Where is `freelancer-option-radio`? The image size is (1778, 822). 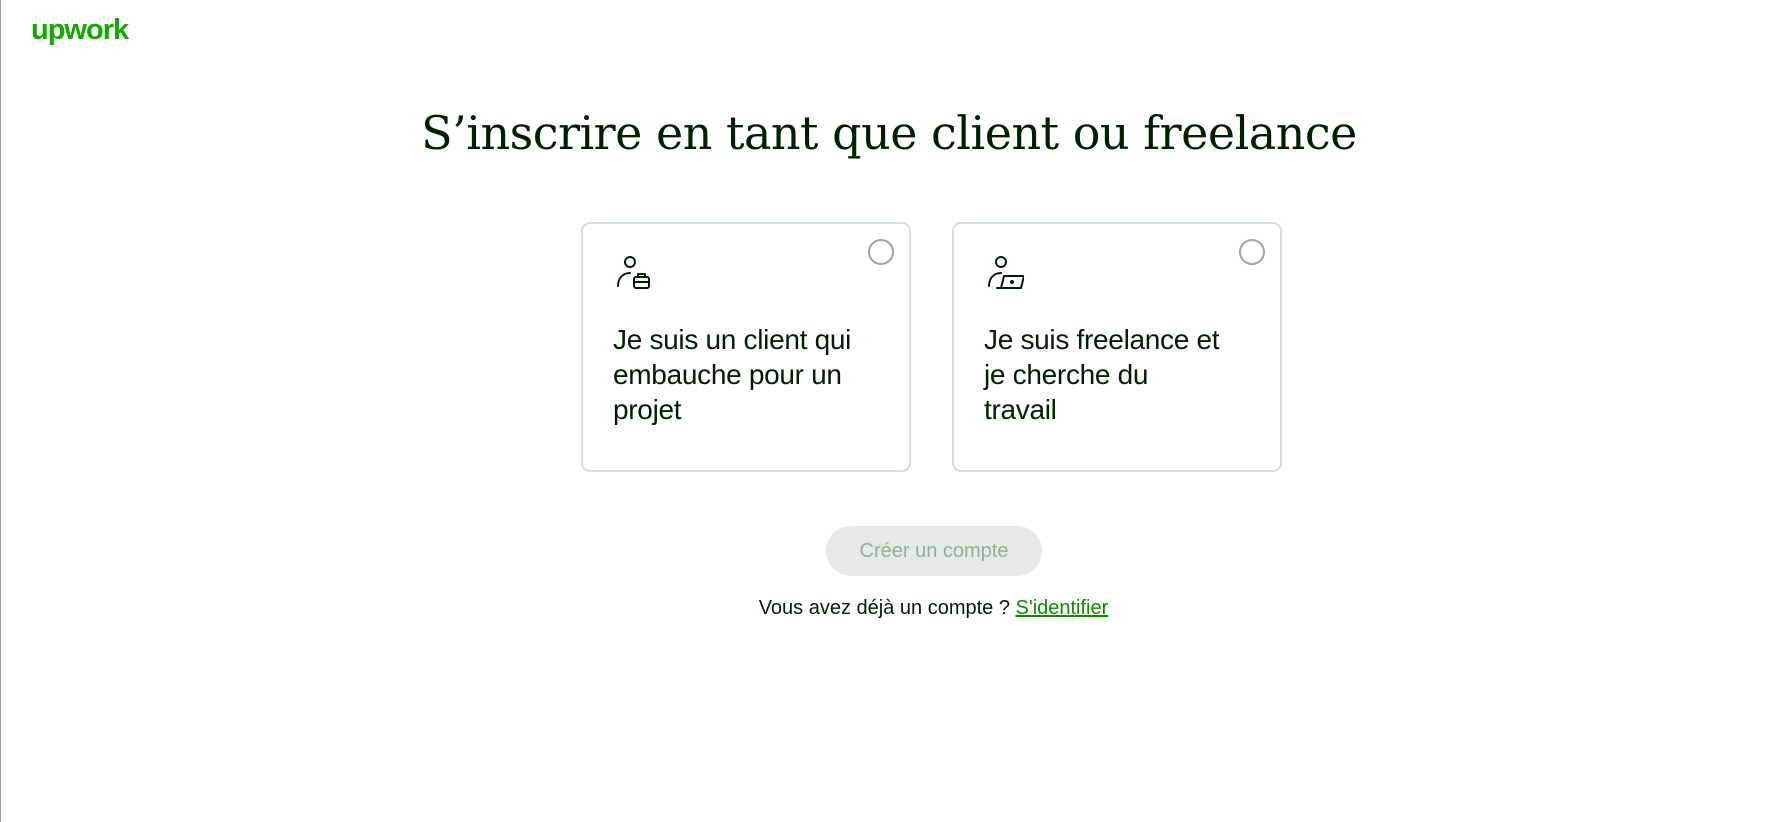 freelancer-option-radio is located at coordinates (1252, 252).